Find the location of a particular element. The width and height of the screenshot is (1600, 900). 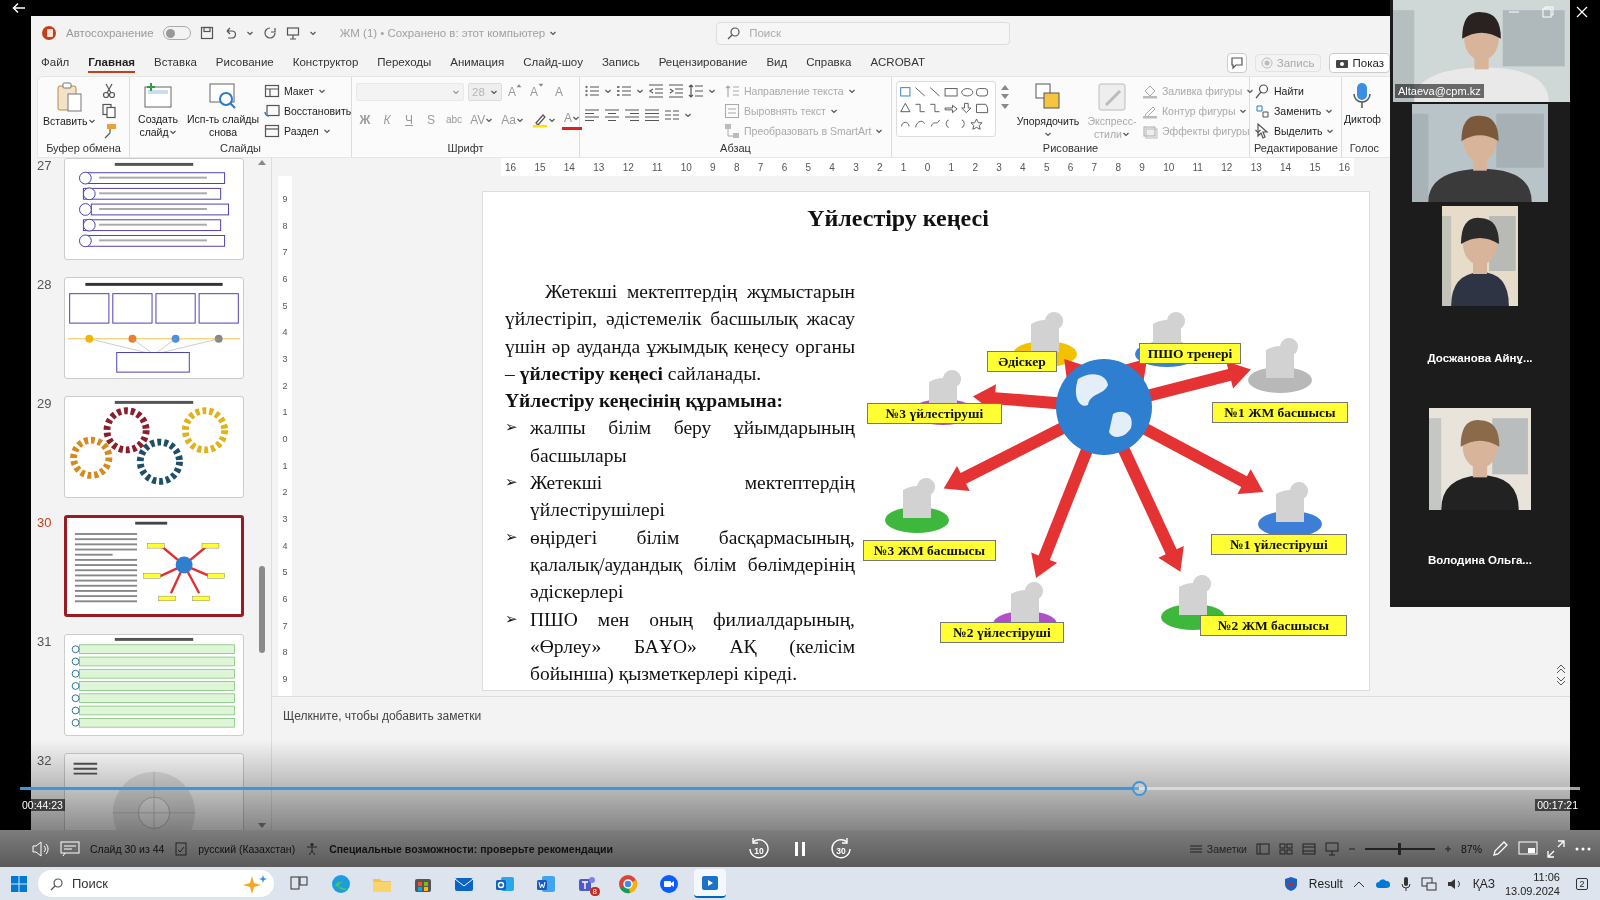

dictate-button: Диктоф is located at coordinates (1362, 111).